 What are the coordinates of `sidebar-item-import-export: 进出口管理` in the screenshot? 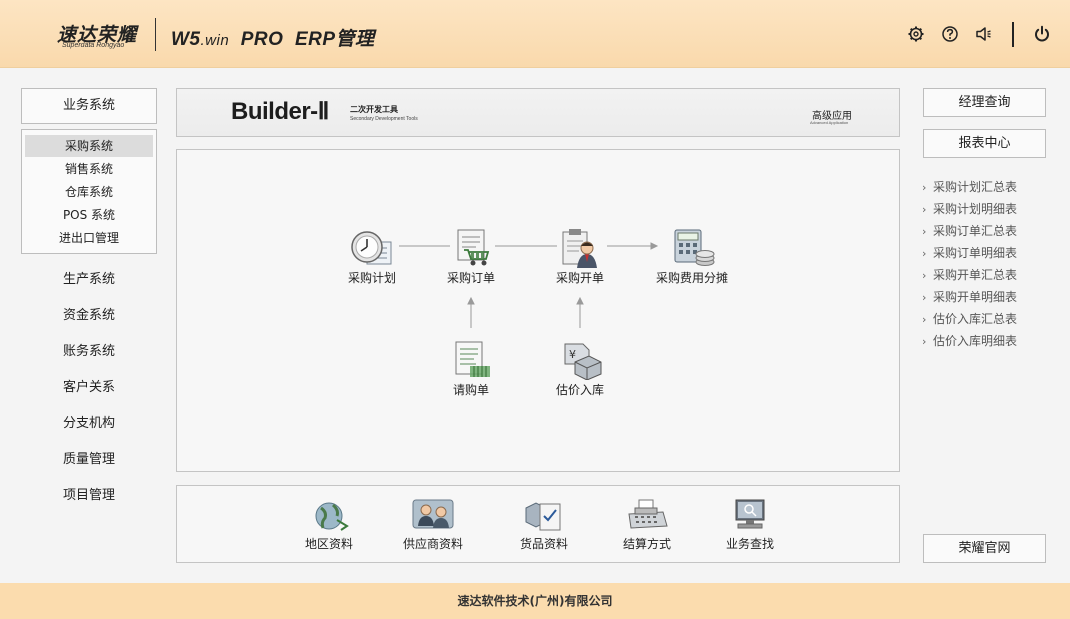 It's located at (89, 238).